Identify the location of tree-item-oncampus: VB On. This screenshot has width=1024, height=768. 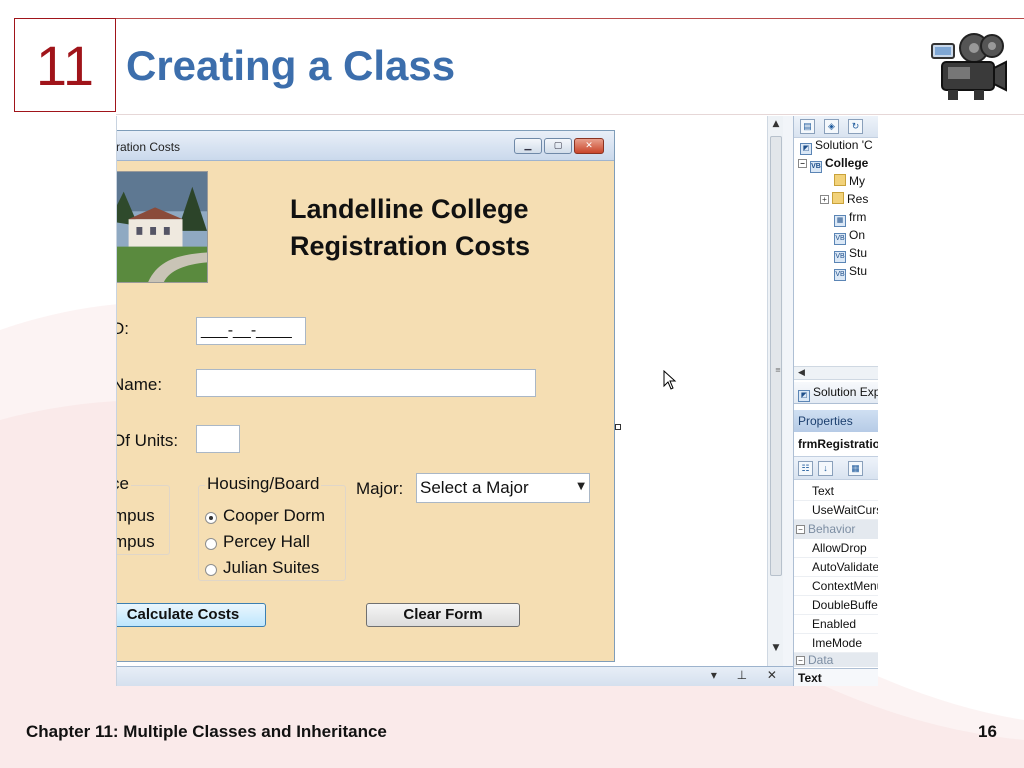
(849, 237).